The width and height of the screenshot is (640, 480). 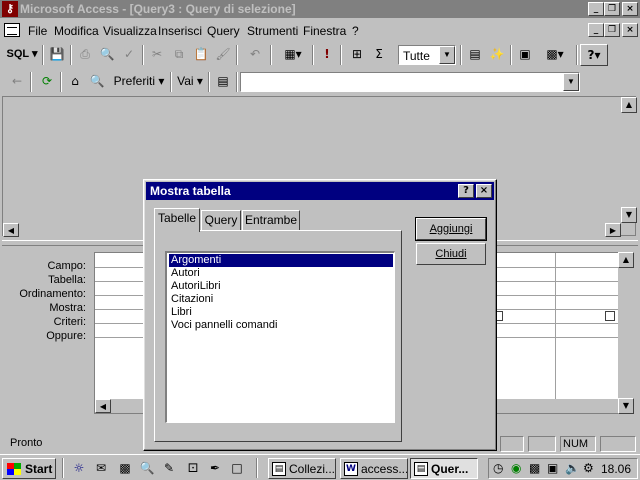 I want to click on pen-icon: ✒, so click(x=215, y=468).